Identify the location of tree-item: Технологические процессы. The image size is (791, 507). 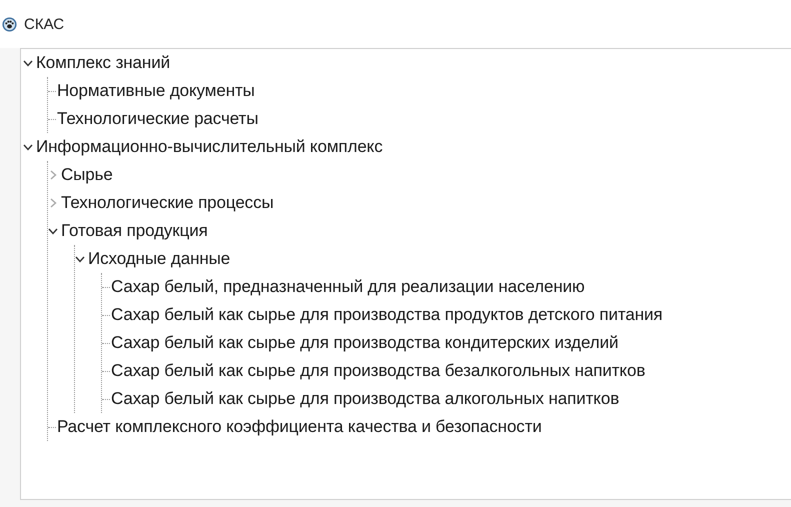
(167, 203).